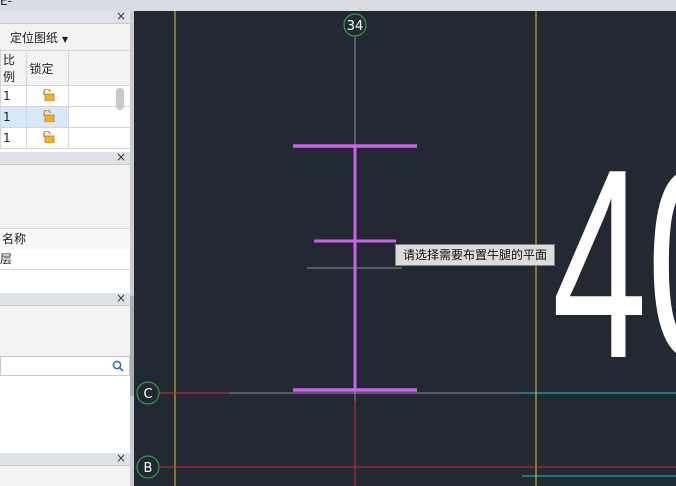 Image resolution: width=676 pixels, height=486 pixels. Describe the element at coordinates (120, 99) in the screenshot. I see `scrollbar` at that location.